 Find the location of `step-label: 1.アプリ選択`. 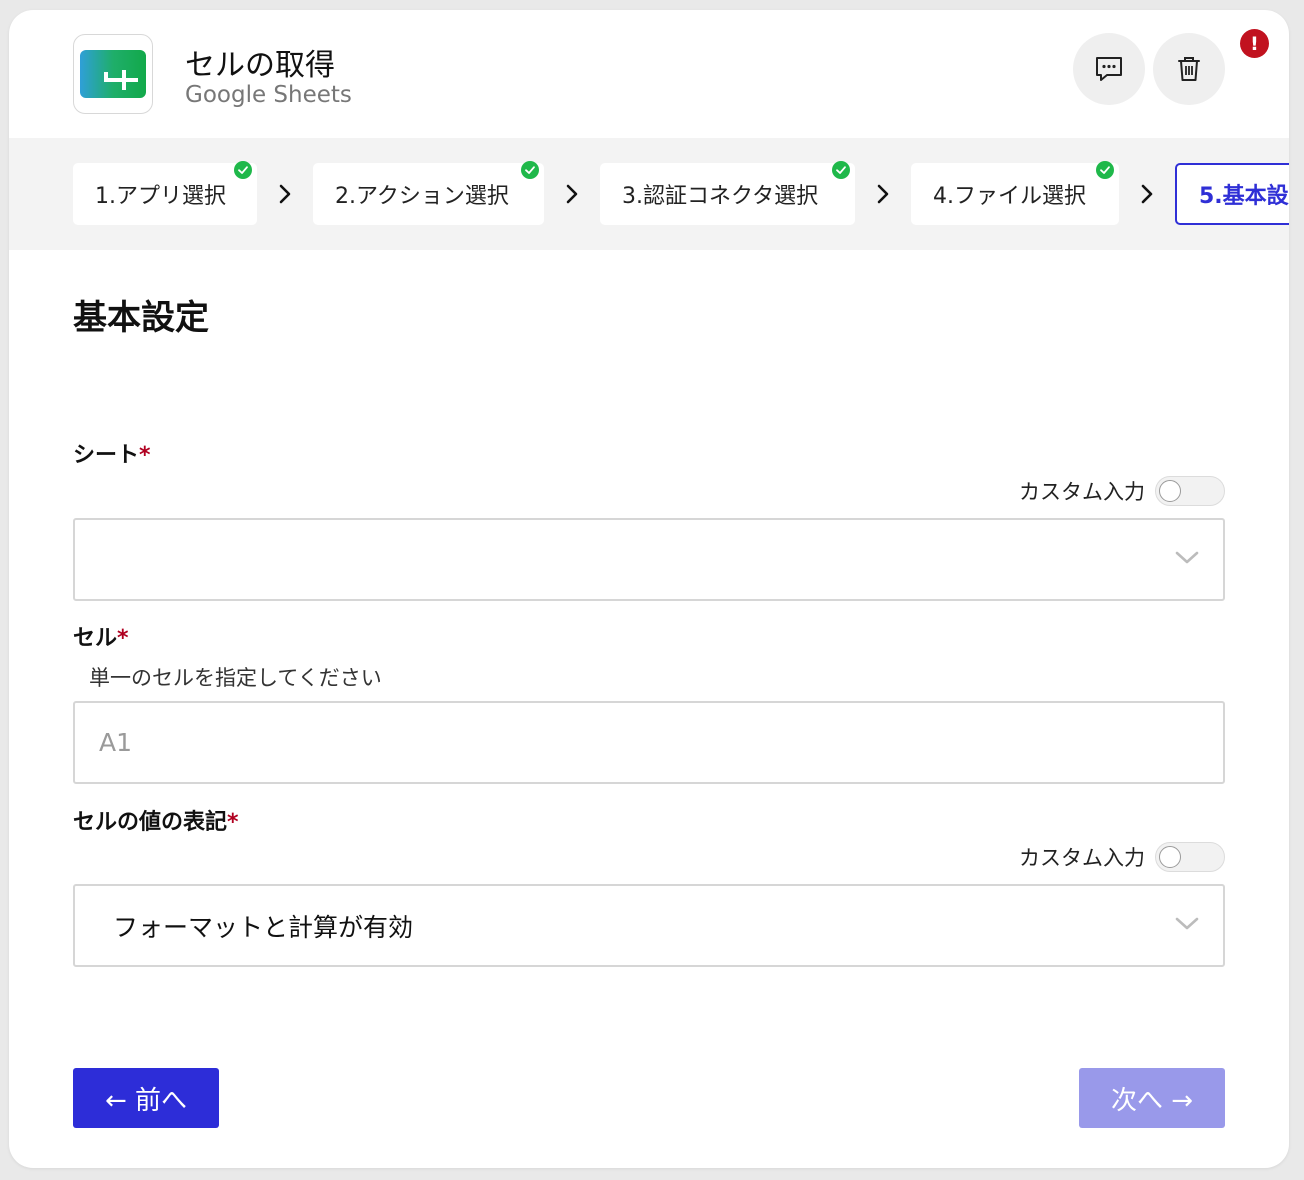

step-label: 1.アプリ選択 is located at coordinates (160, 196).